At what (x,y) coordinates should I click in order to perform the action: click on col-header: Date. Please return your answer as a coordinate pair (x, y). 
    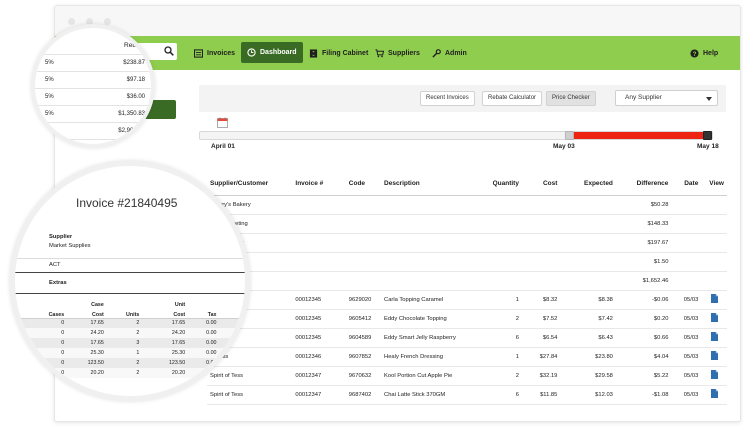
    Looking at the image, I should click on (686, 184).